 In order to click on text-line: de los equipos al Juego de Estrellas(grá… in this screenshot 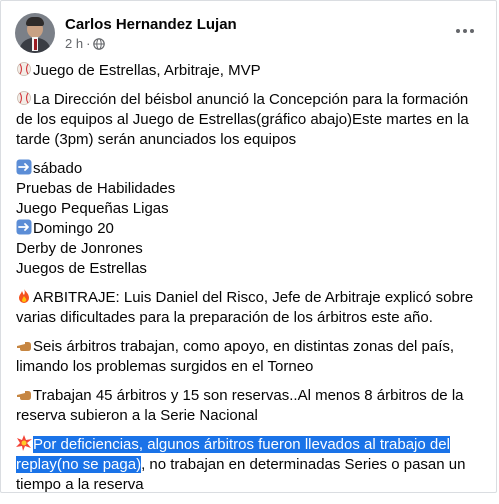, I will do `click(242, 119)`.